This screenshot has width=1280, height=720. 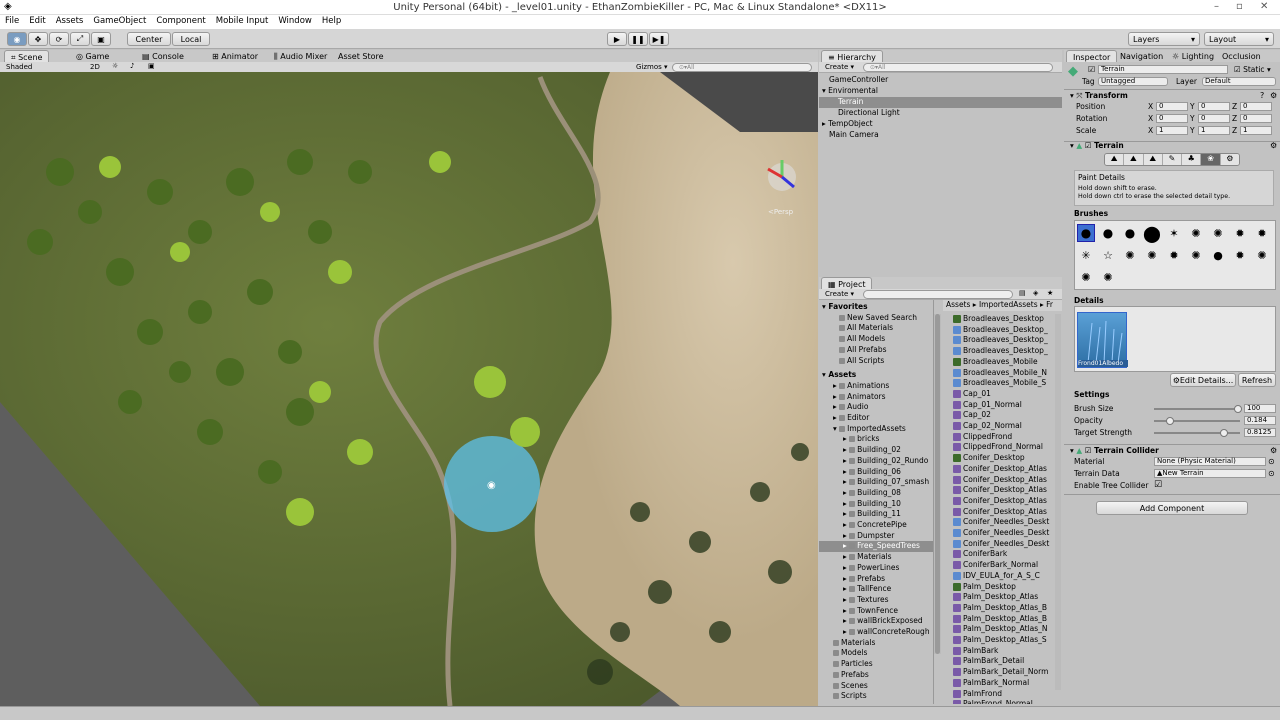 What do you see at coordinates (1050, 293) in the screenshot?
I see `star-icon: ★` at bounding box center [1050, 293].